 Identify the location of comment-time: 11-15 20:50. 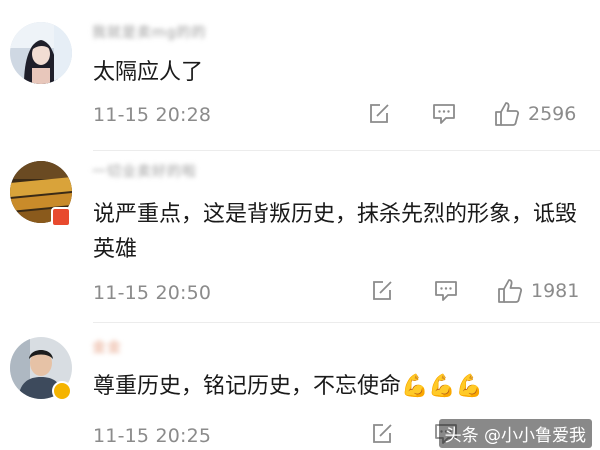
(152, 293).